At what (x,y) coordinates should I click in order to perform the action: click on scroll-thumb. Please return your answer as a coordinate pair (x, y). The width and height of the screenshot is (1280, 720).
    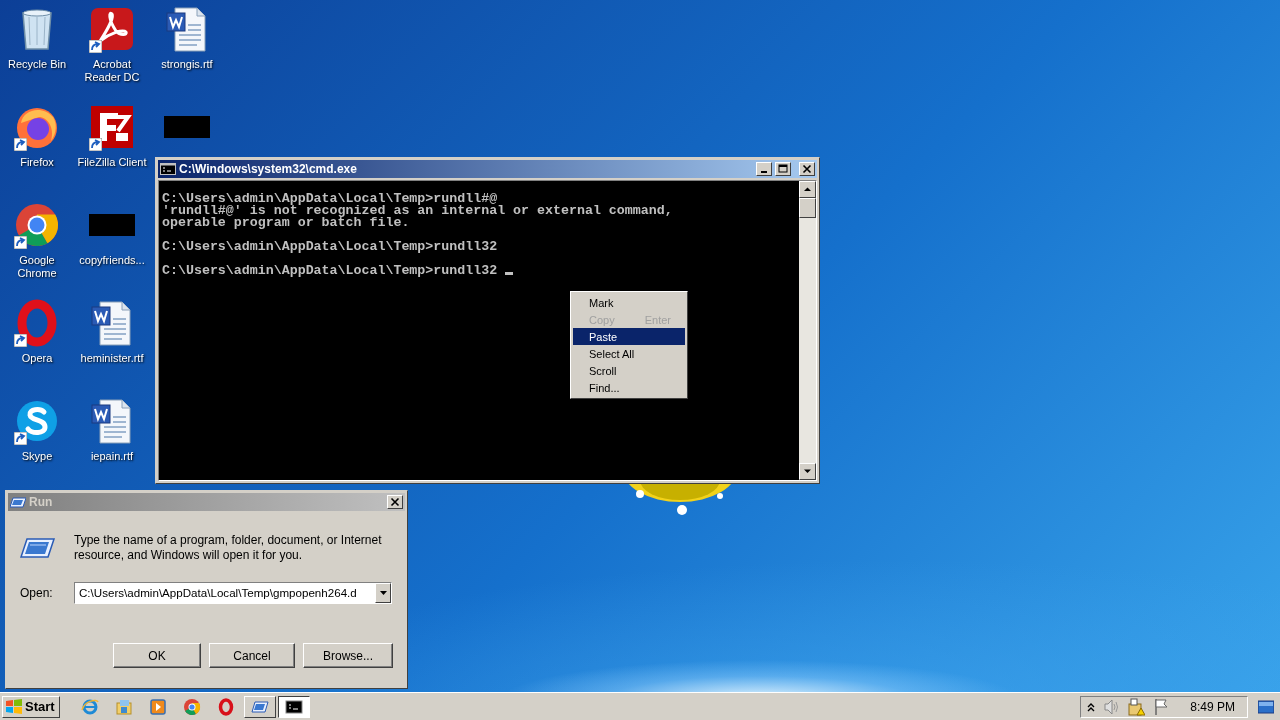
    Looking at the image, I should click on (807, 208).